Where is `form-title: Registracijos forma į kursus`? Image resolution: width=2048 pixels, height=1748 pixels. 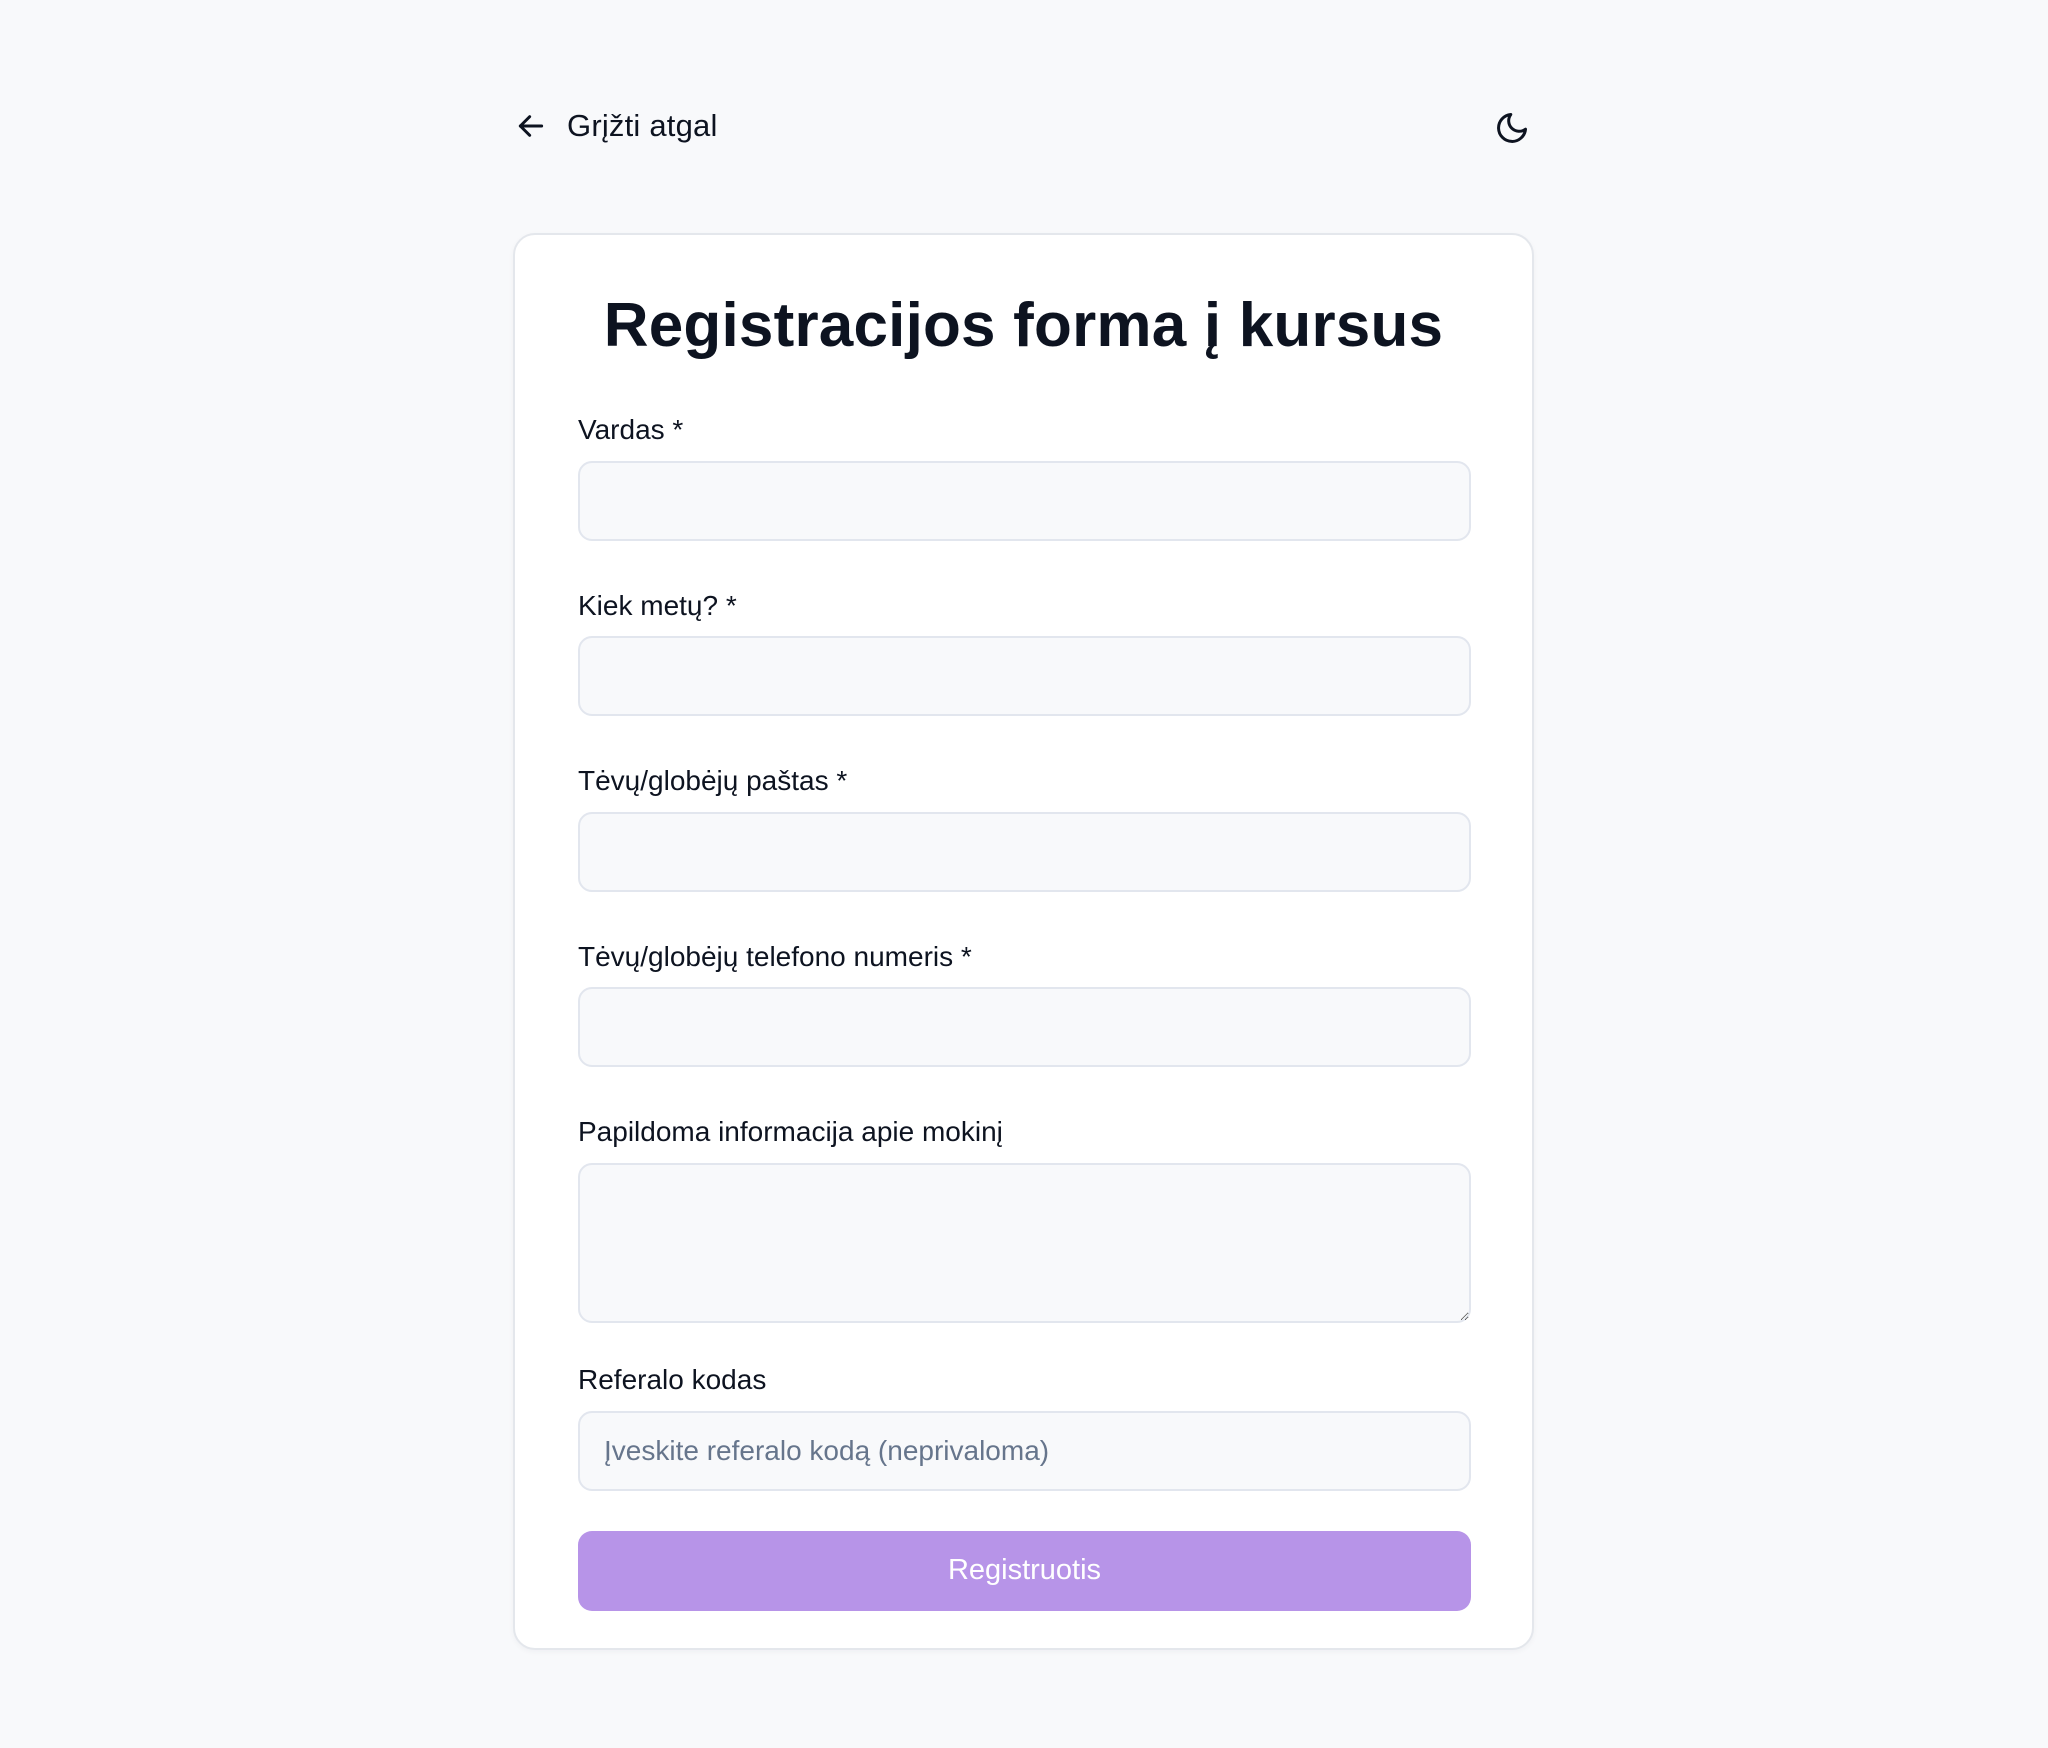
form-title: Registracijos forma į kursus is located at coordinates (1023, 325).